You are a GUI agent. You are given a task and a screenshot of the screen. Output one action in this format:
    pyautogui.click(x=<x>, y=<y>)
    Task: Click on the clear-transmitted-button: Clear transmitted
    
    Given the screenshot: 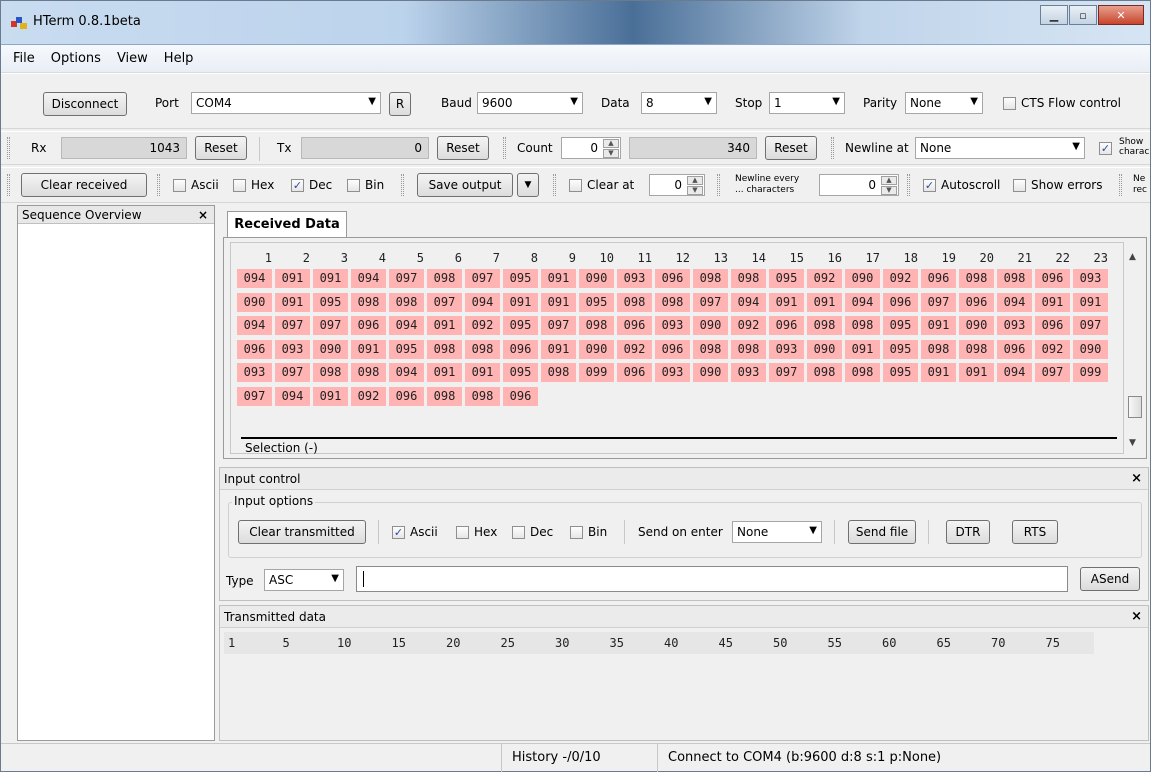 What is the action you would take?
    pyautogui.click(x=302, y=532)
    